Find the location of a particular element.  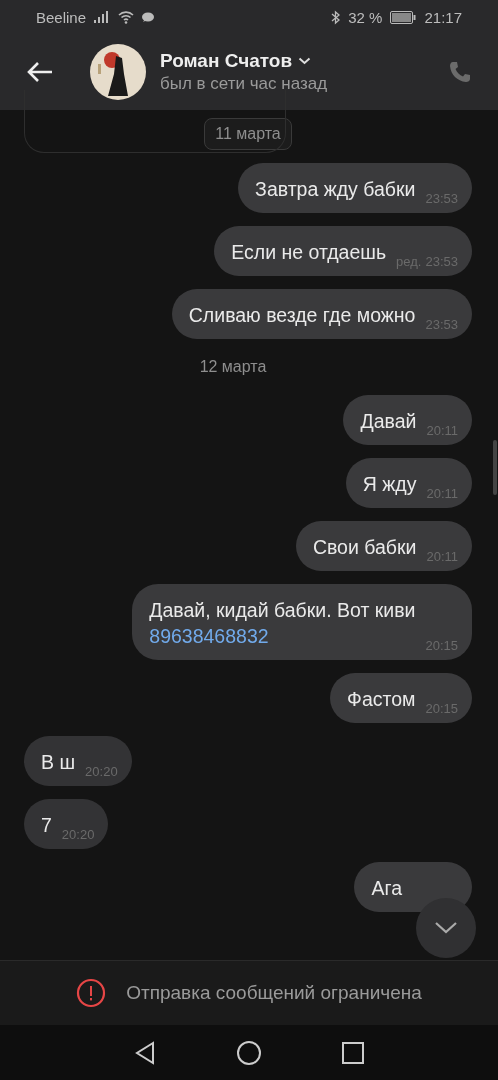

clock-time: 21:17 is located at coordinates (443, 17).